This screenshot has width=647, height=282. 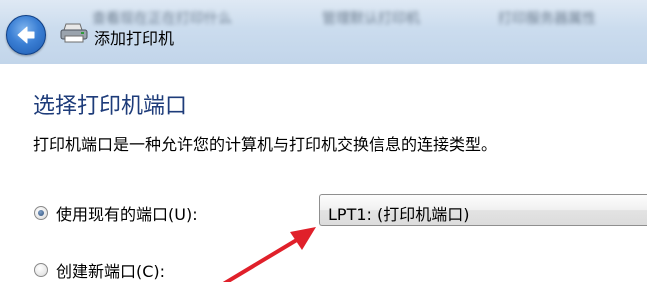 What do you see at coordinates (483, 210) in the screenshot?
I see `existing-port-select: LPT1: (打印机端口)` at bounding box center [483, 210].